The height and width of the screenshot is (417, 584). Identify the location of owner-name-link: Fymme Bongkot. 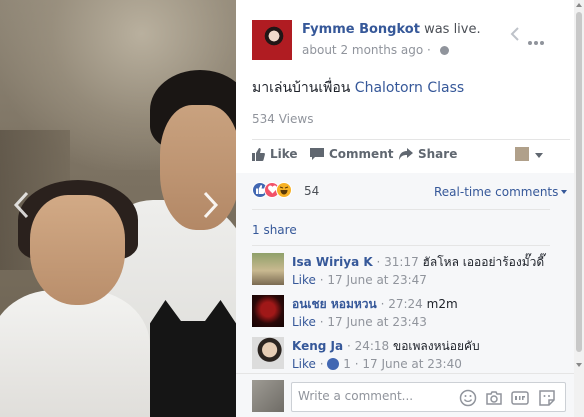
(361, 29).